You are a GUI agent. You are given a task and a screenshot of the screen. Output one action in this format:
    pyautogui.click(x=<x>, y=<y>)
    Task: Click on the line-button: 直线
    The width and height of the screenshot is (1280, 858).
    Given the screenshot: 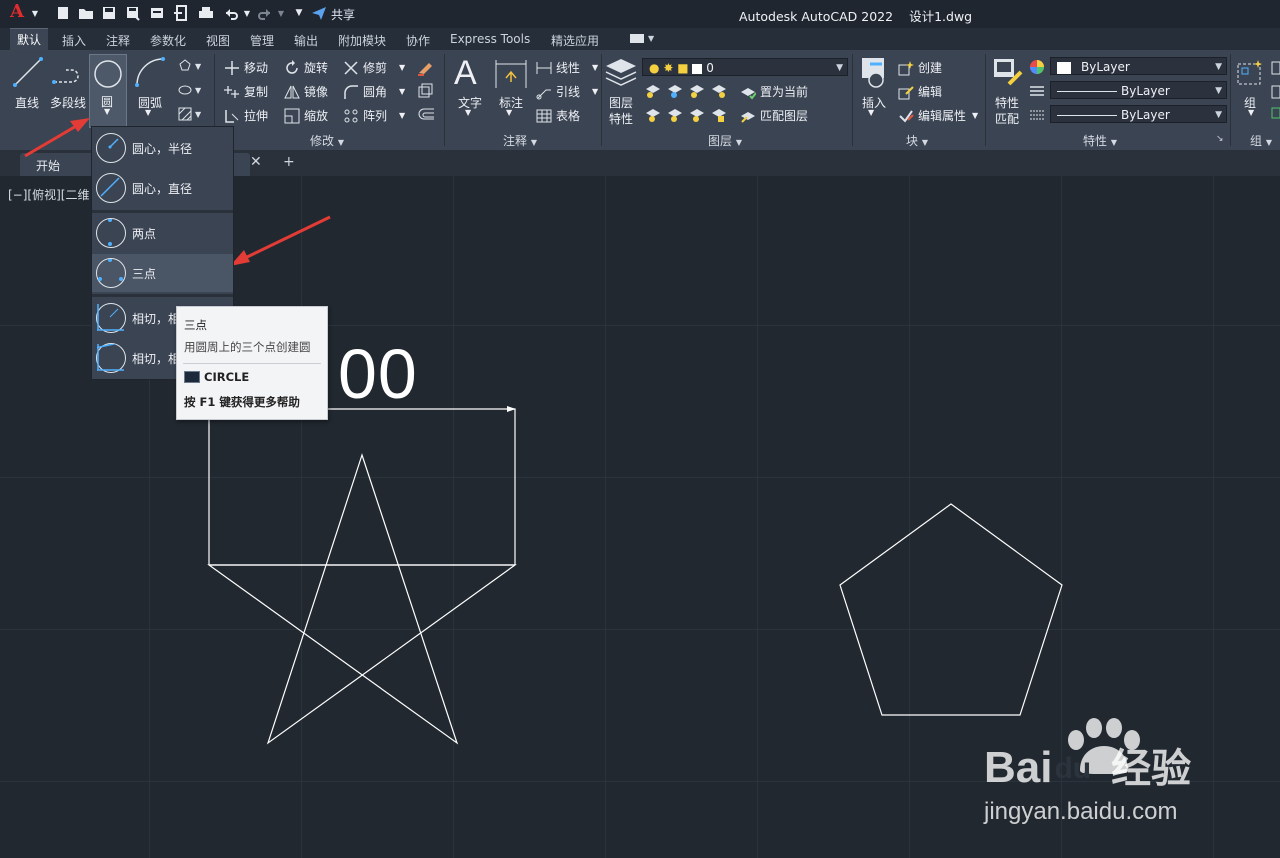 What is the action you would take?
    pyautogui.click(x=27, y=102)
    